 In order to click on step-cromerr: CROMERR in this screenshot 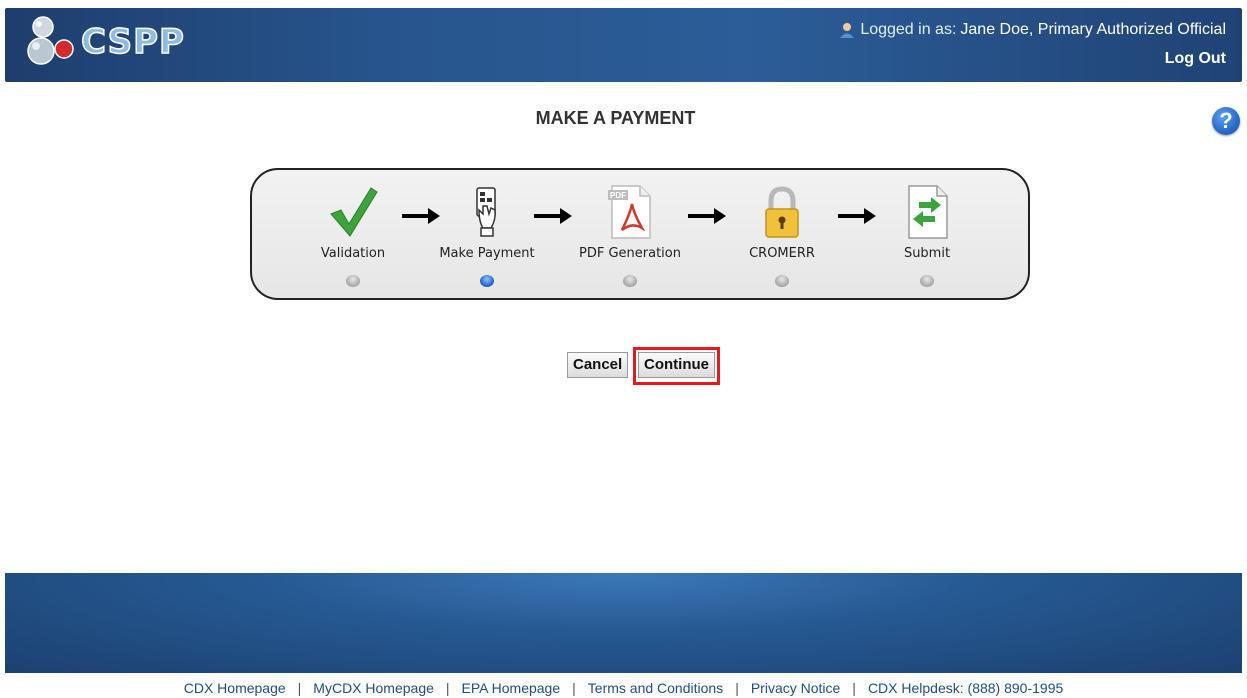, I will do `click(782, 234)`.